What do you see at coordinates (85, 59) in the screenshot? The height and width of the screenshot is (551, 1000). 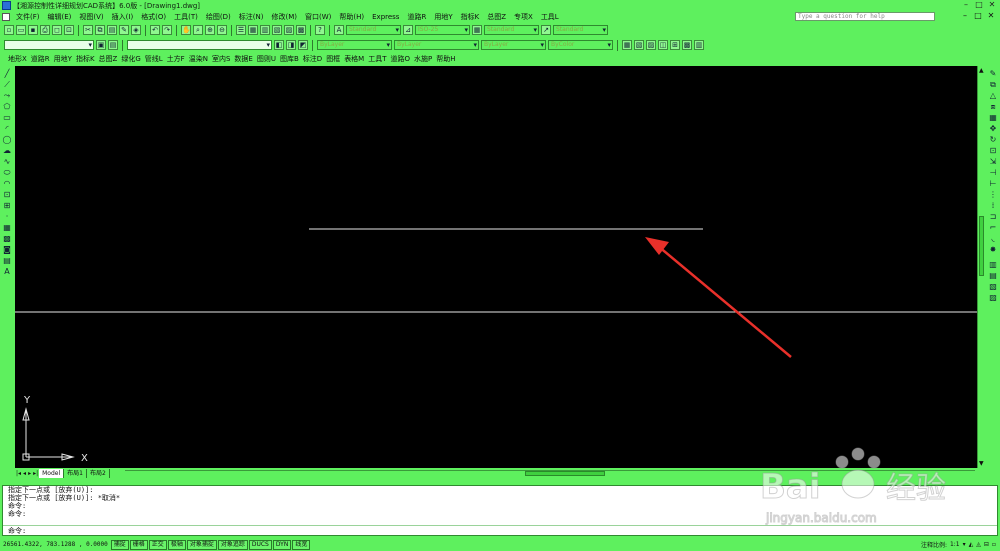 I see `cn-menu-index: 指标K` at bounding box center [85, 59].